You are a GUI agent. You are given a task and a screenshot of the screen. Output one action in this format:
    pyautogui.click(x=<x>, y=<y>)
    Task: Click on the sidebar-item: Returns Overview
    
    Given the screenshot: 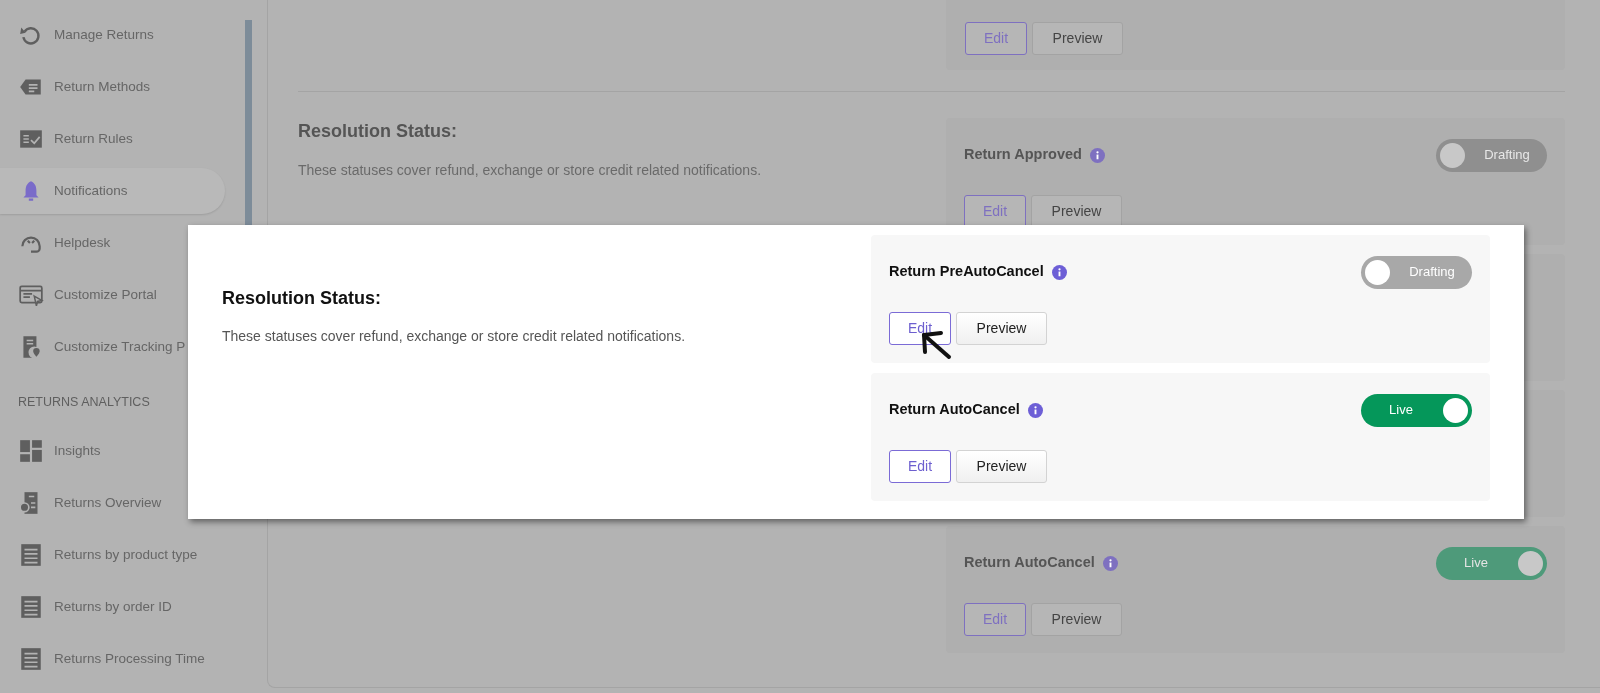 What is the action you would take?
    pyautogui.click(x=121, y=503)
    